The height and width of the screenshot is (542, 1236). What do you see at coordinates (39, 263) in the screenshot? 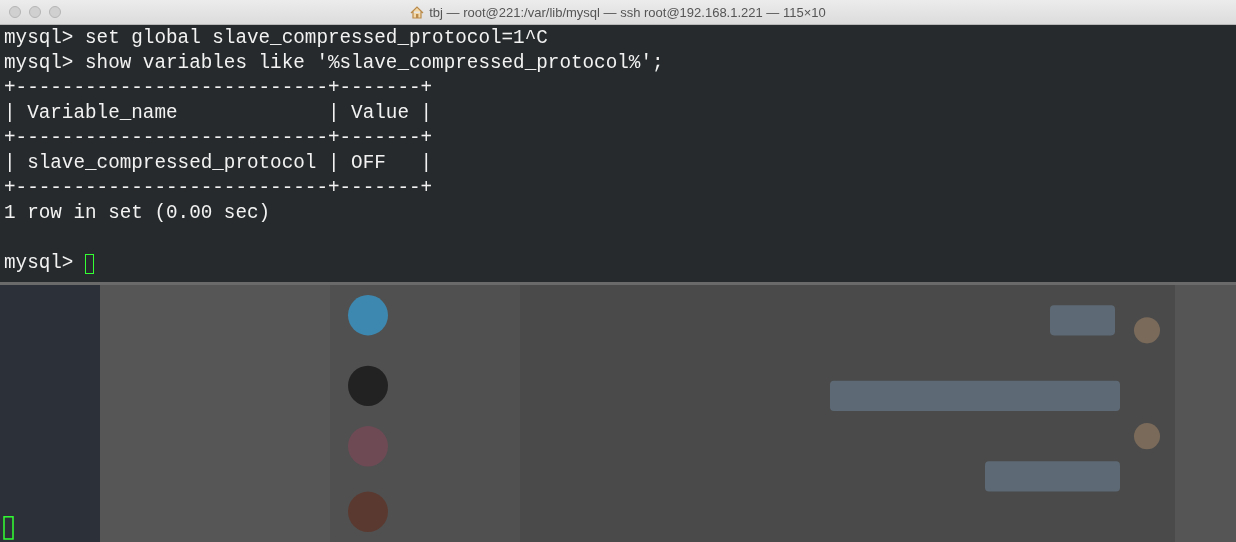
I see `terminal-prompt: mysql>` at bounding box center [39, 263].